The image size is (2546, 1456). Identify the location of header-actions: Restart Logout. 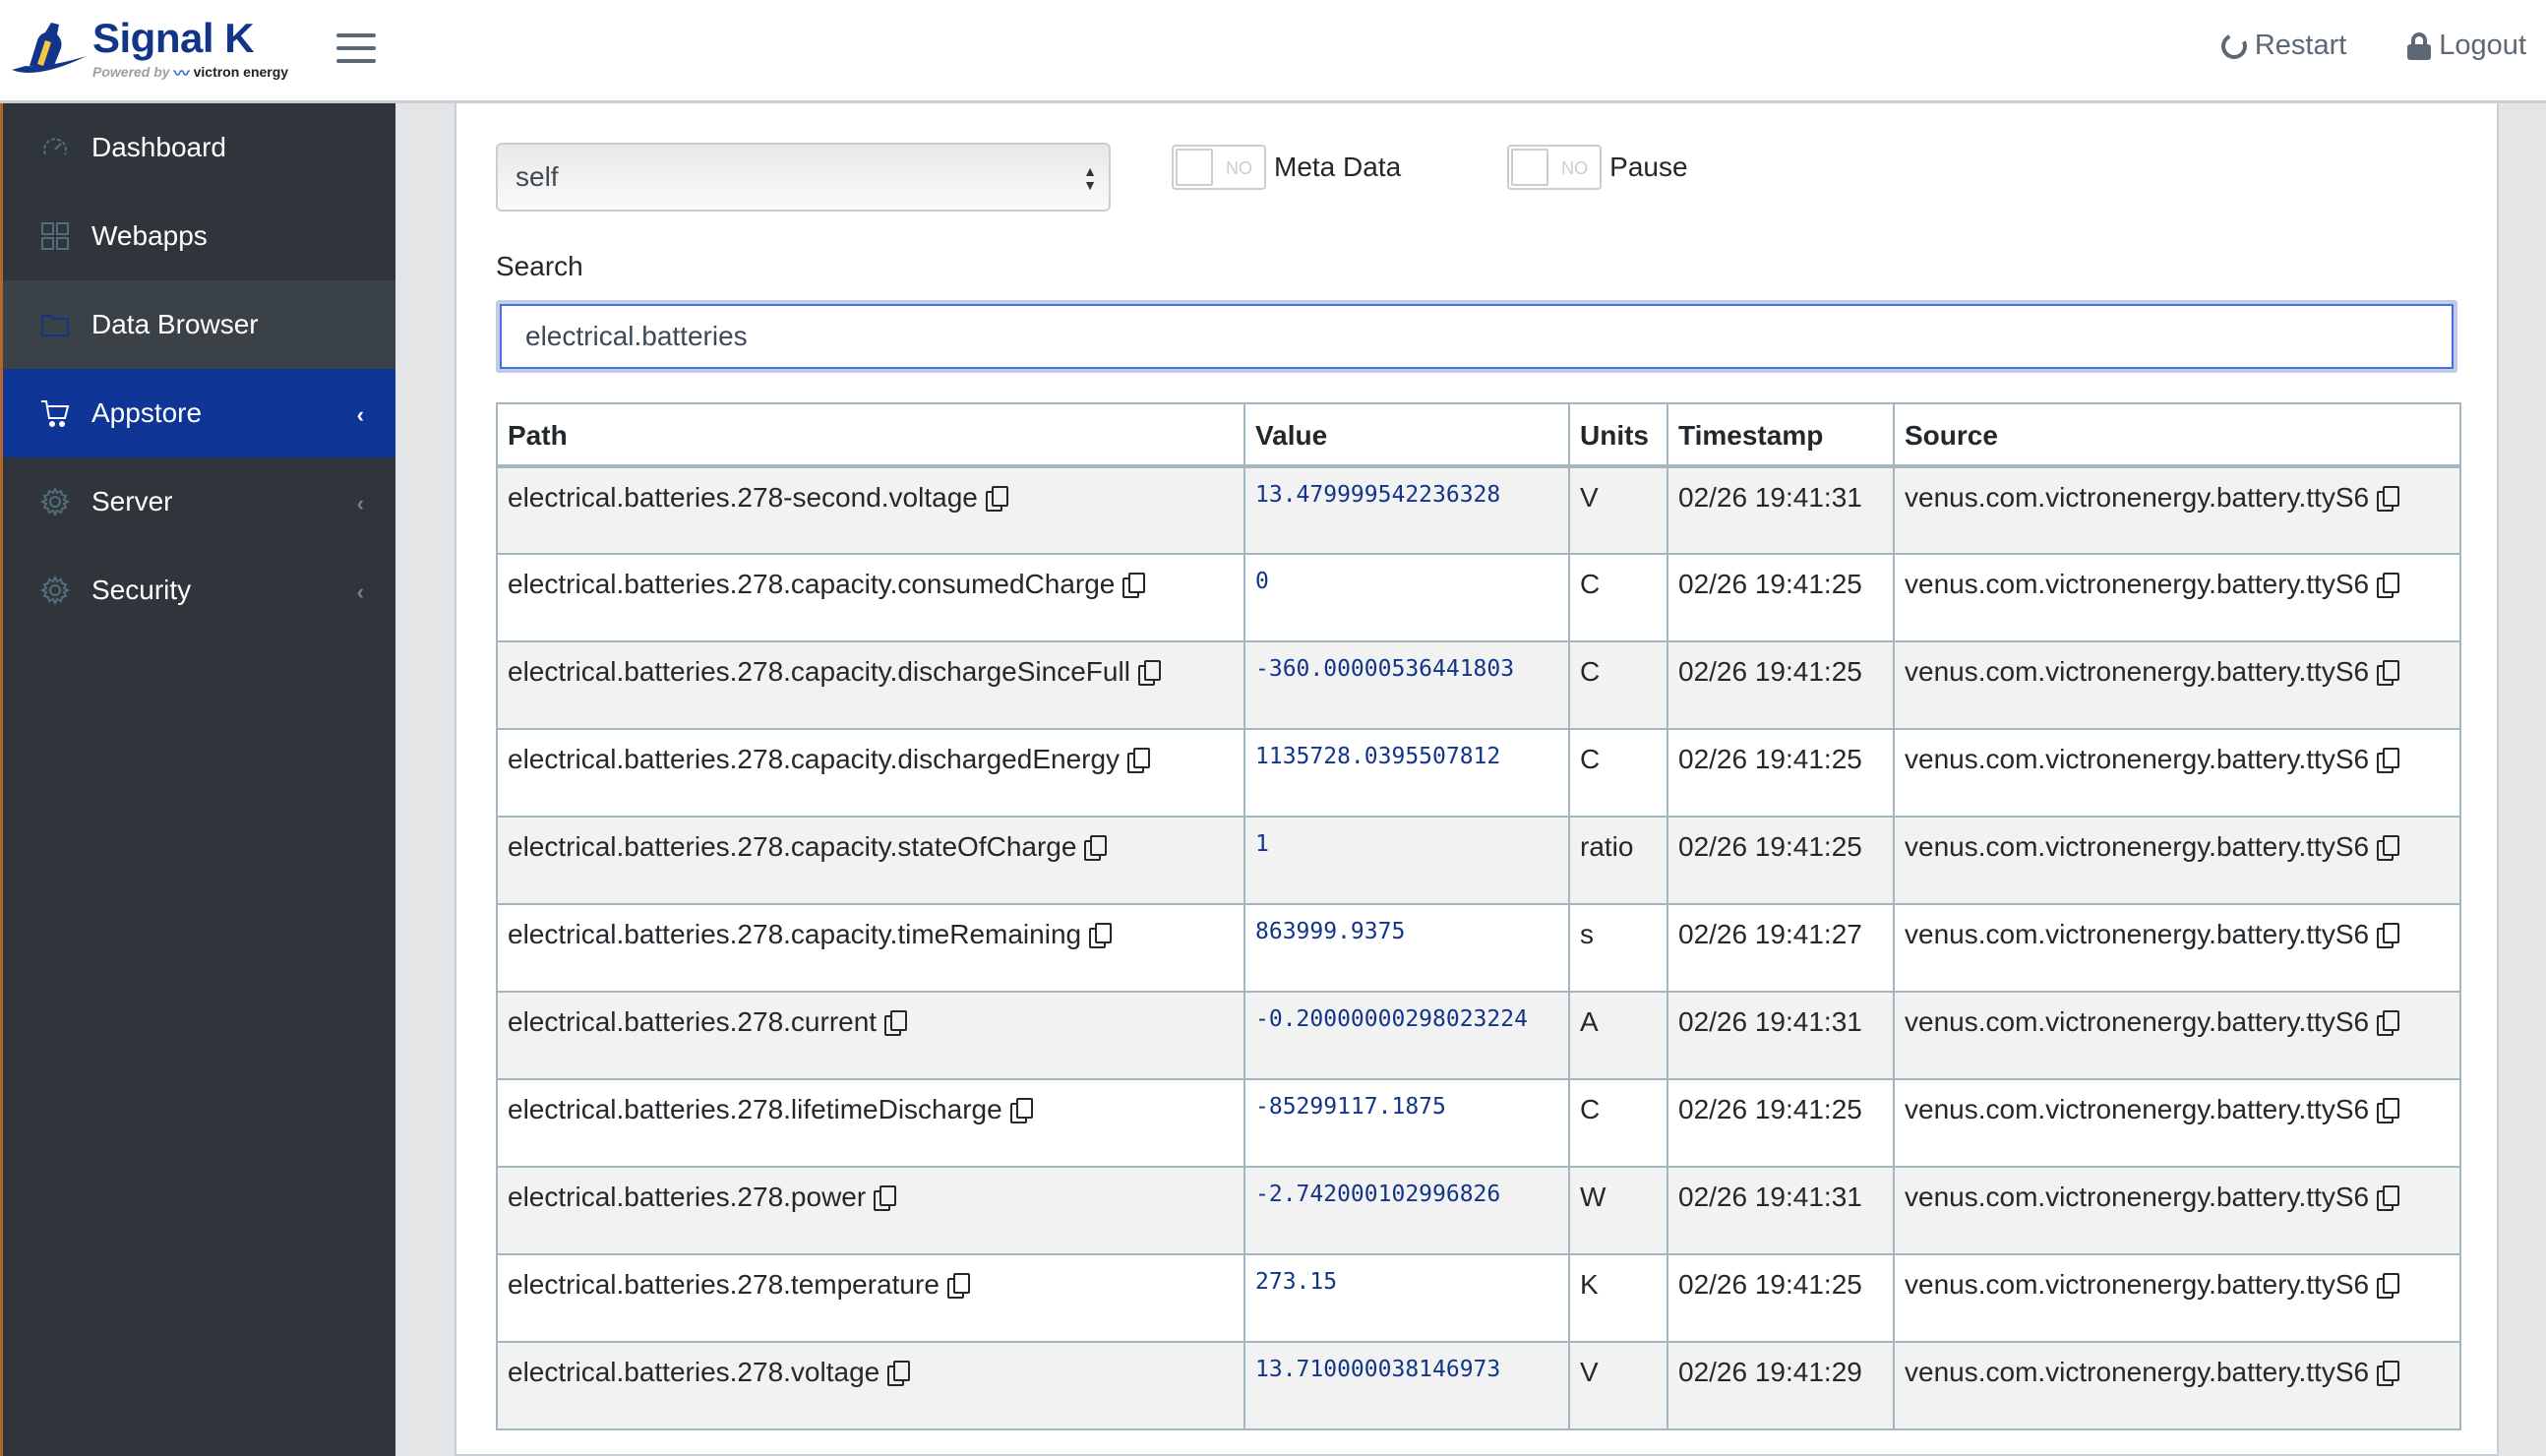
(2371, 46).